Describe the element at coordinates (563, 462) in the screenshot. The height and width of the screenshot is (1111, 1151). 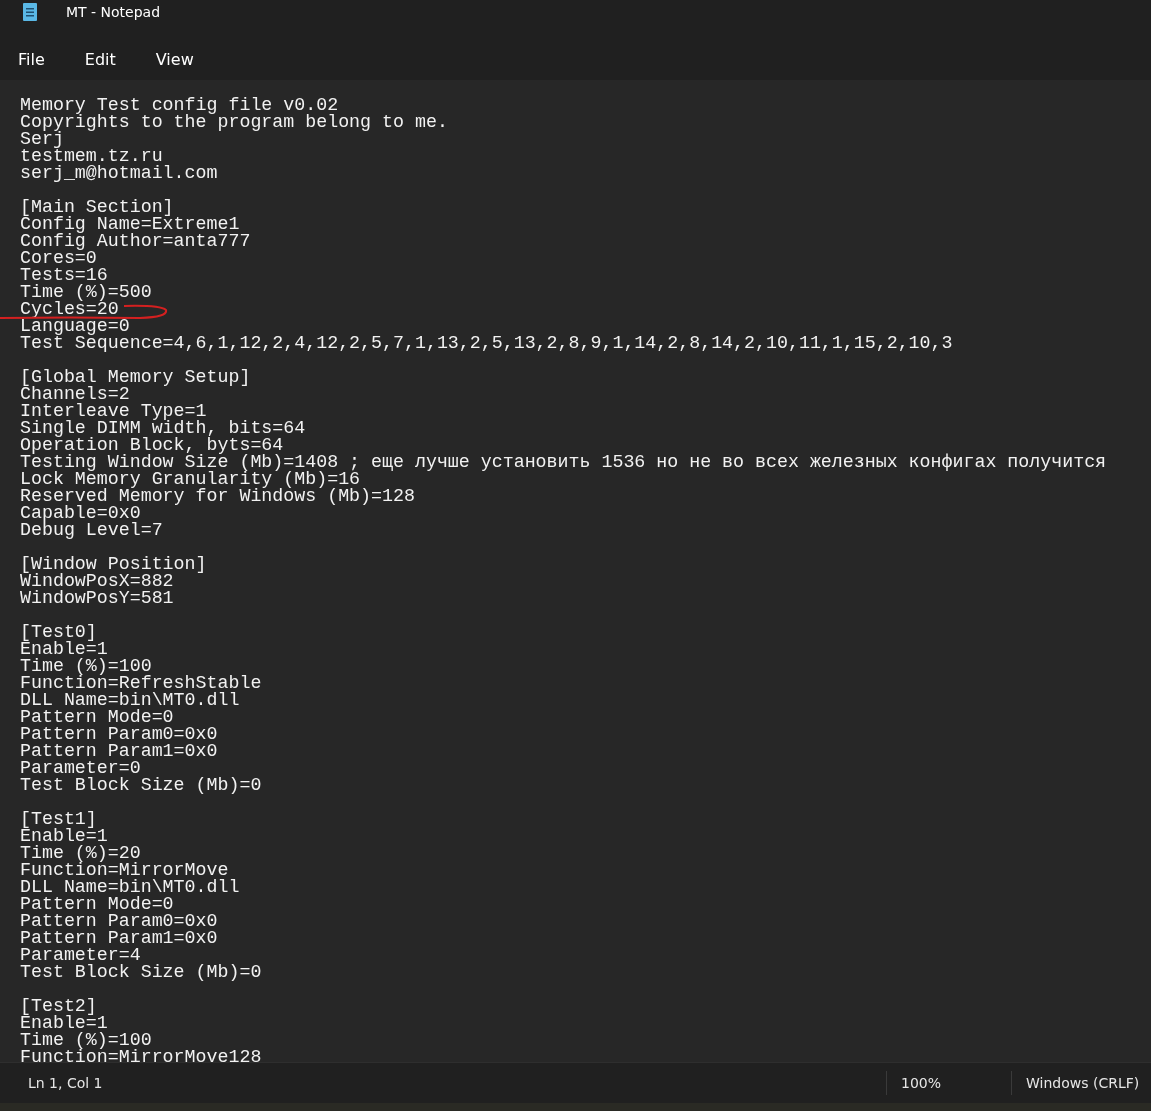
I see `text-line: Testing Window Size (Mb)=1408 ; еще лучше установить 1536 но не во всех железных конфигах получится` at that location.